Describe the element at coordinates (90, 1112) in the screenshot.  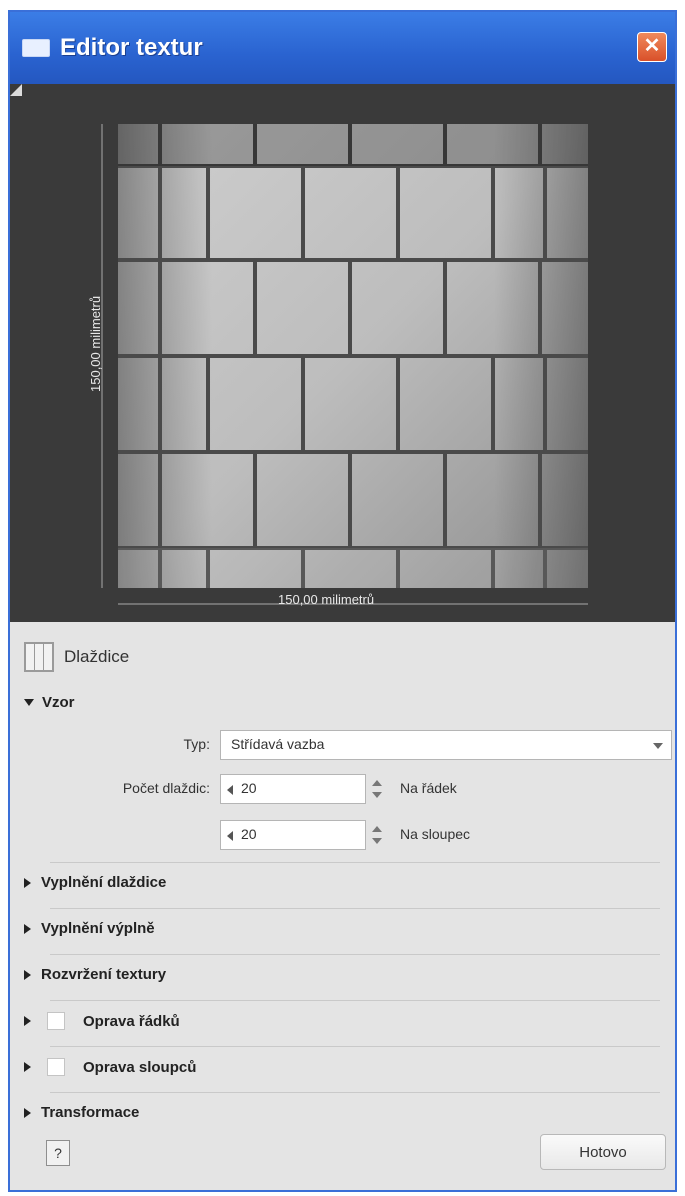
I see `section-label: Transformace` at that location.